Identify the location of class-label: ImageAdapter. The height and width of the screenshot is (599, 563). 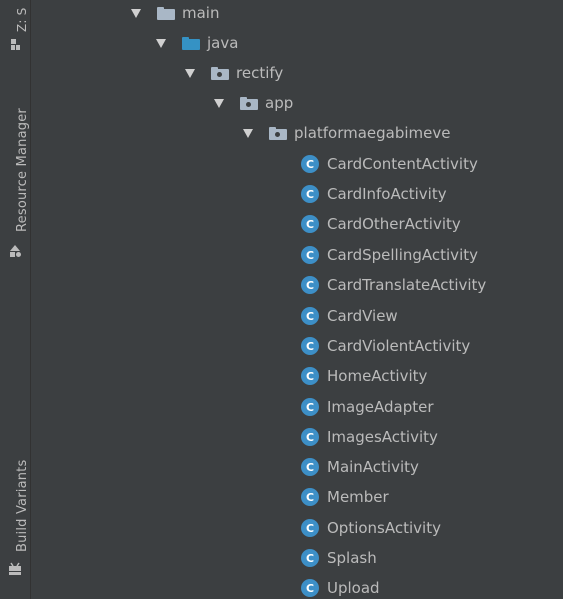
(380, 407).